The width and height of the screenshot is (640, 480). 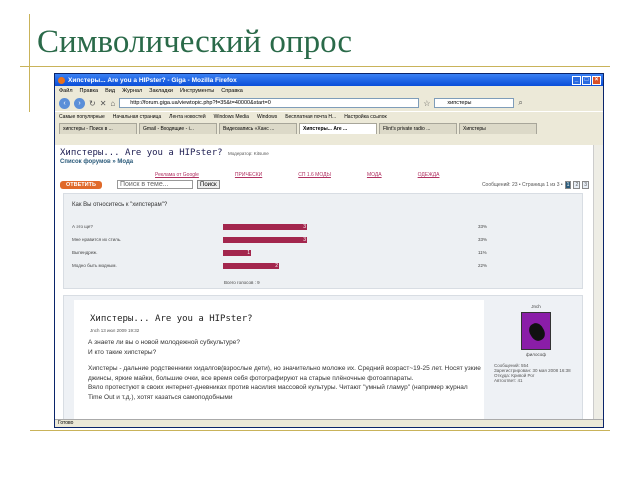 I want to click on menu-view: Вид, so click(x=110, y=91).